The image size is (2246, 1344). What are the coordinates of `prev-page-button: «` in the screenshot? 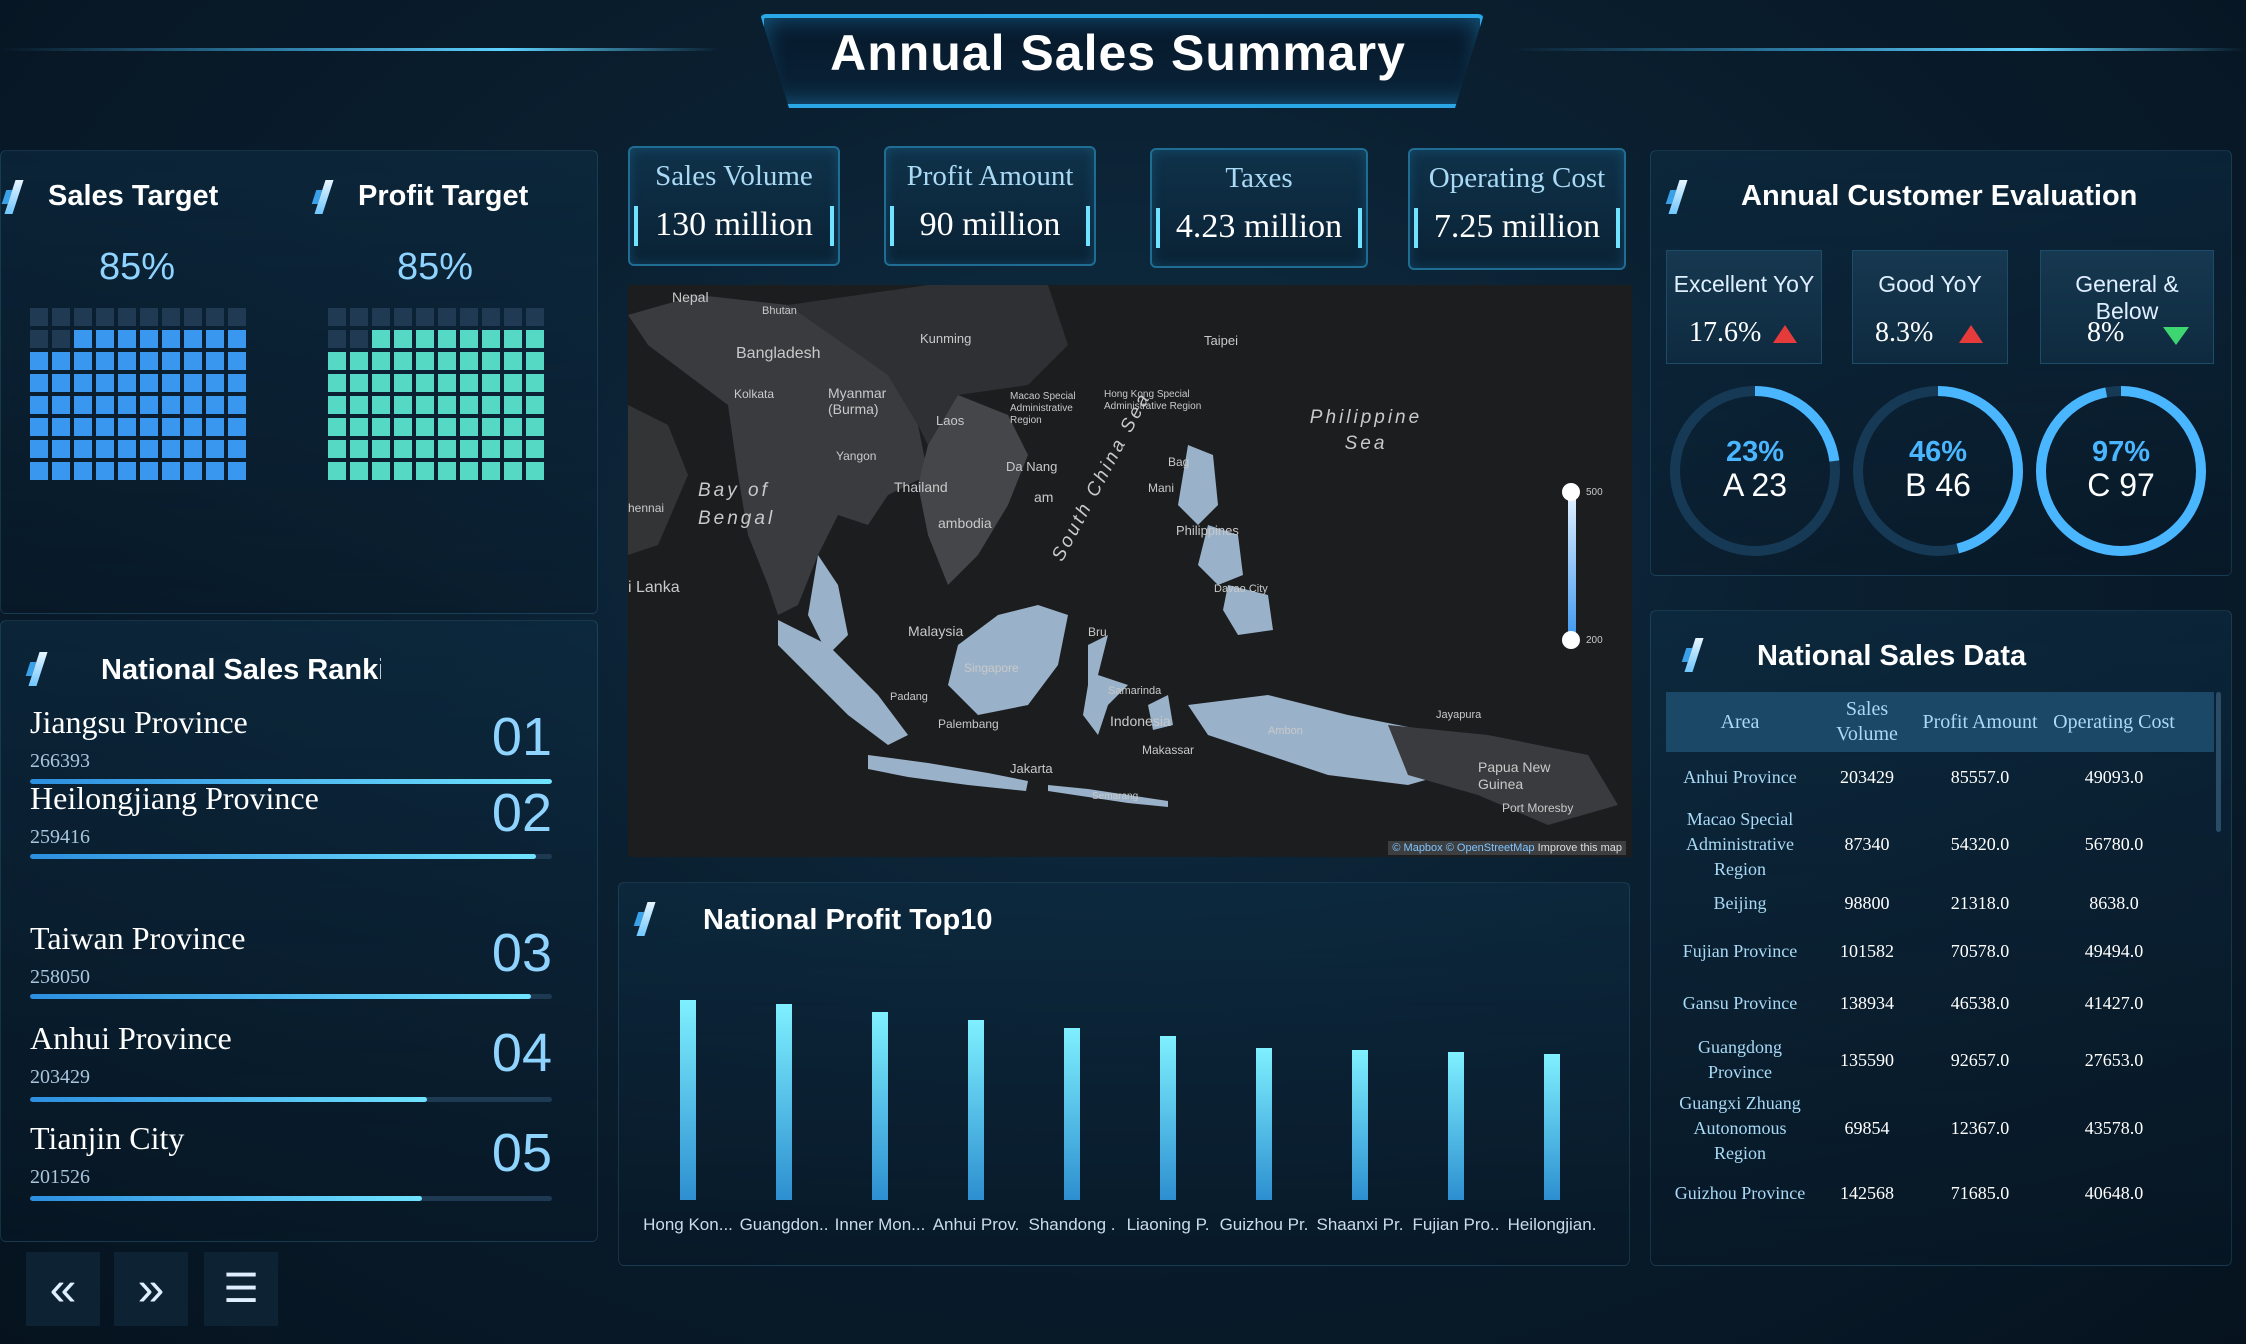 It's located at (63, 1289).